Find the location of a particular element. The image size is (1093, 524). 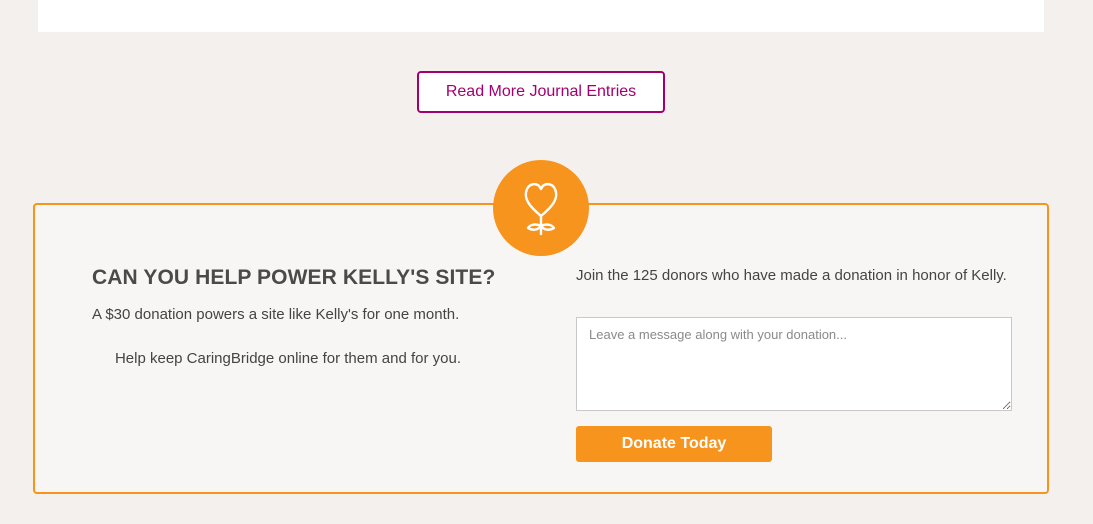

donation-badge is located at coordinates (541, 208).